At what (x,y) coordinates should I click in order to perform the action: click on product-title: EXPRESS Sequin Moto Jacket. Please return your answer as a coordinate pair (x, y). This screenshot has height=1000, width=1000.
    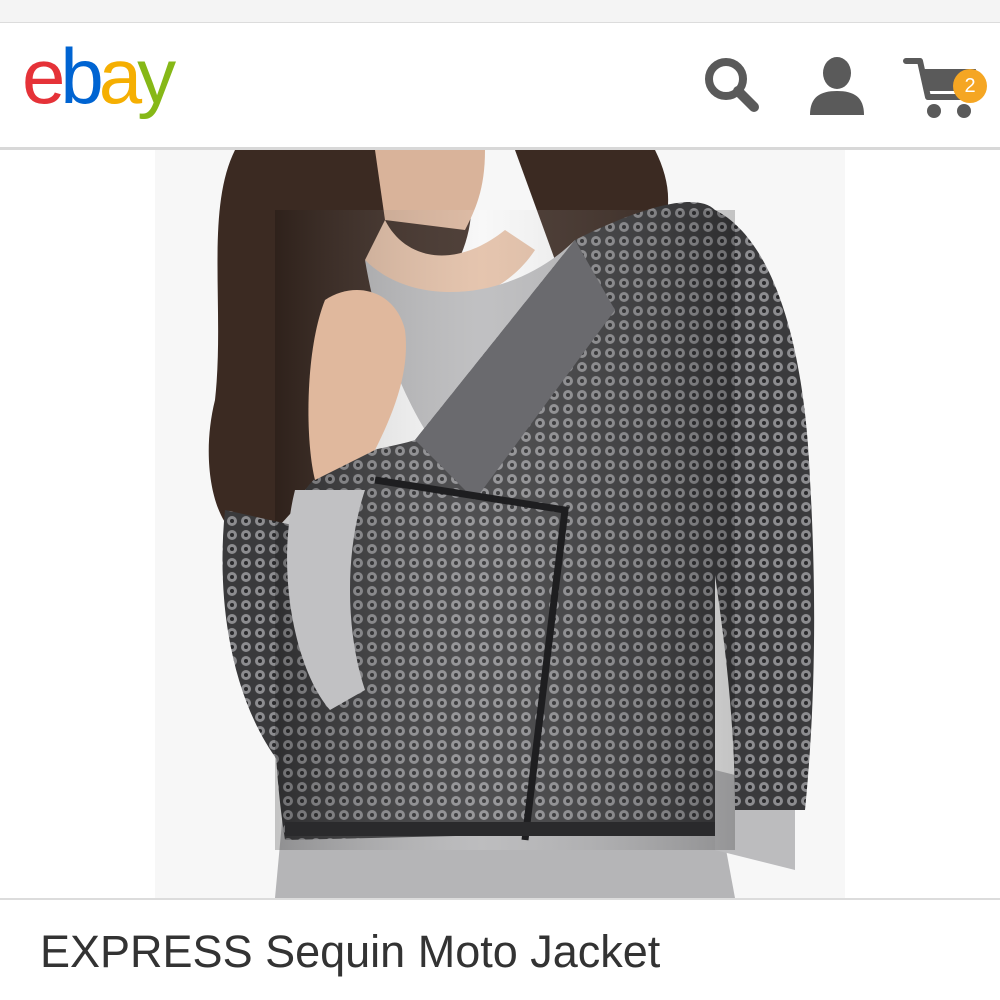
    Looking at the image, I should click on (350, 952).